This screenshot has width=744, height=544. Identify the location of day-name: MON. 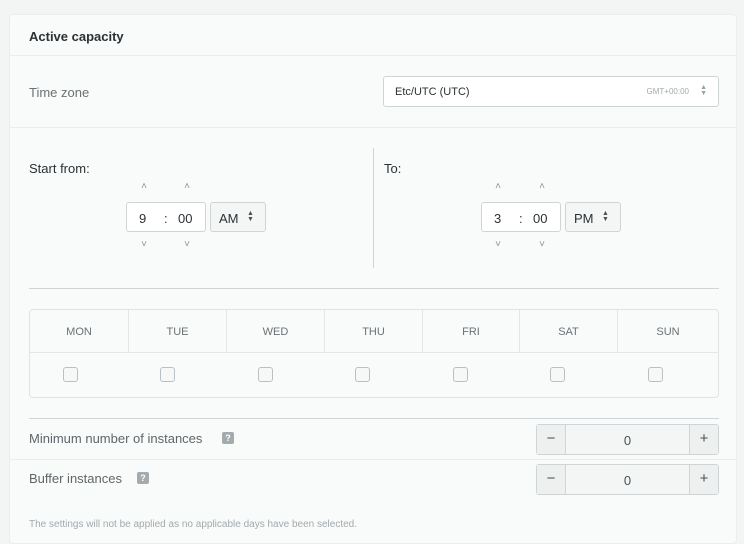
(79, 332).